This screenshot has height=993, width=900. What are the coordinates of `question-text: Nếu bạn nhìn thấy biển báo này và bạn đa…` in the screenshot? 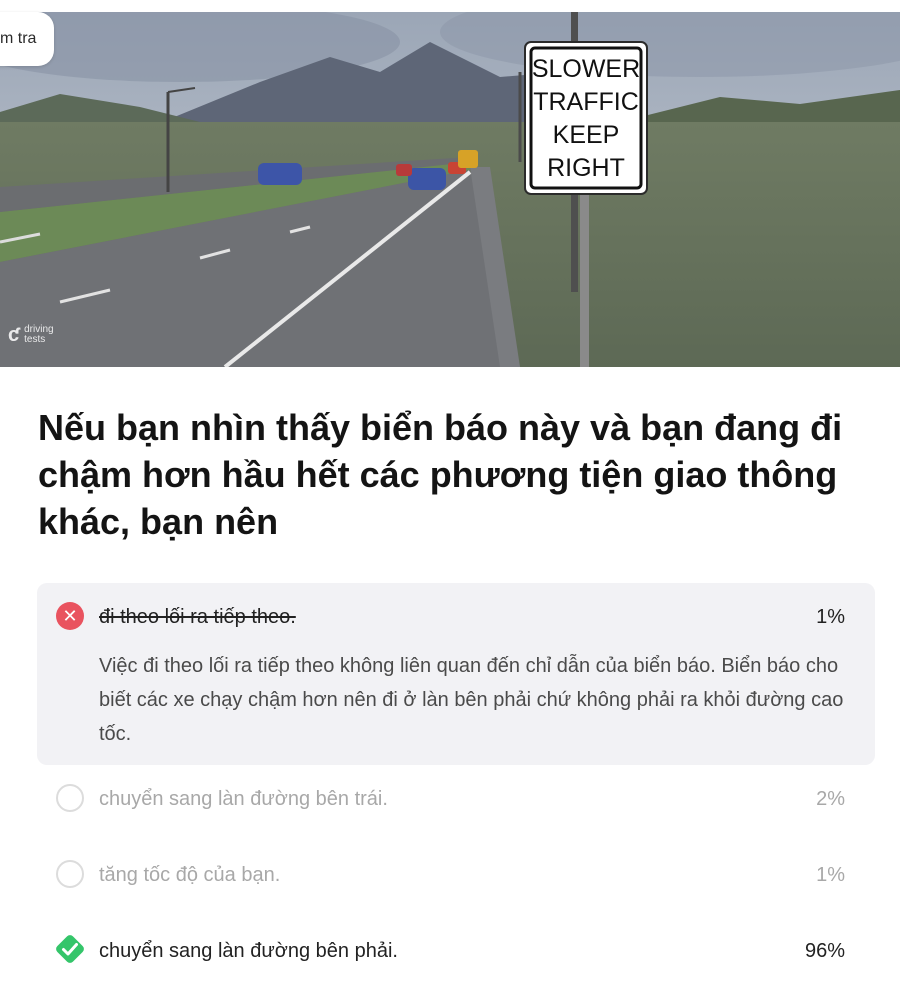 It's located at (440, 474).